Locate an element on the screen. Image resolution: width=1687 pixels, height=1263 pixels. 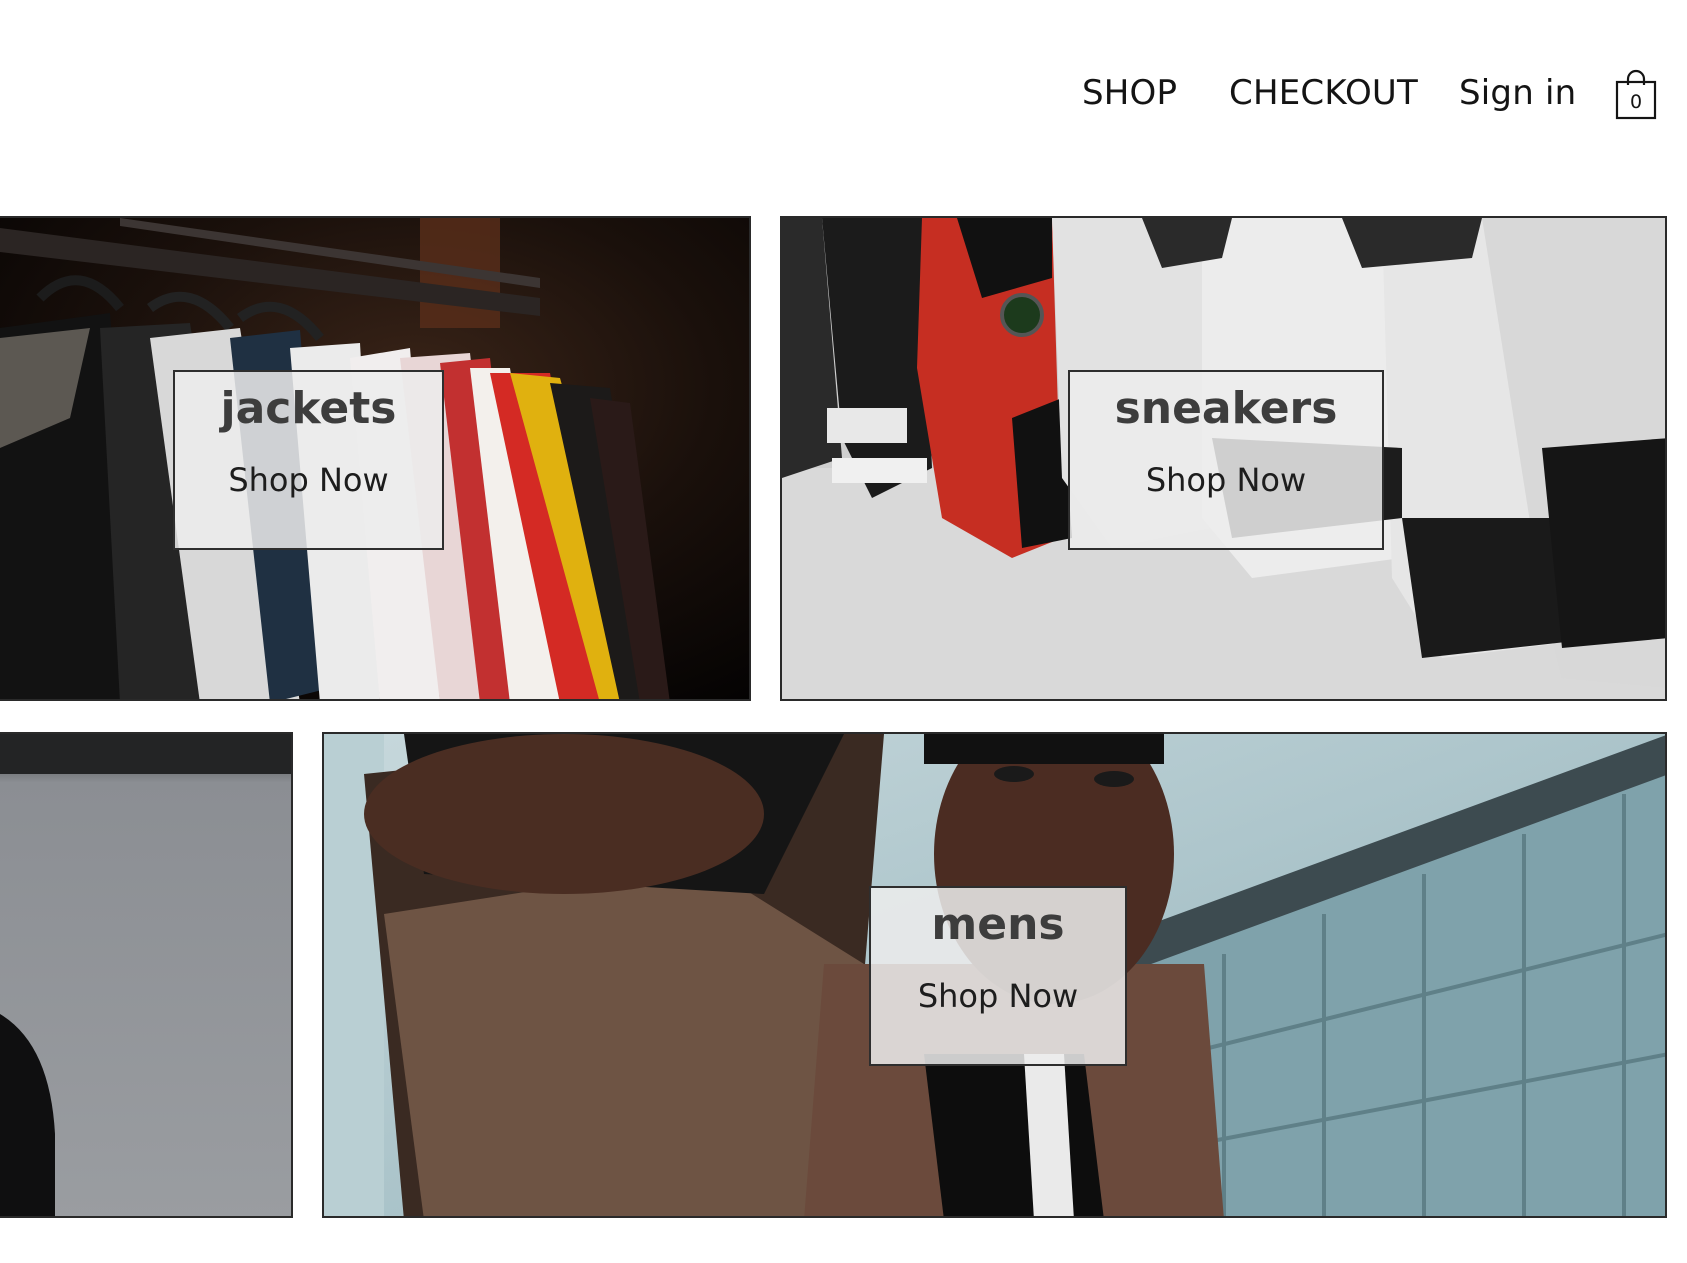
category-partial-image is located at coordinates (145, 975).